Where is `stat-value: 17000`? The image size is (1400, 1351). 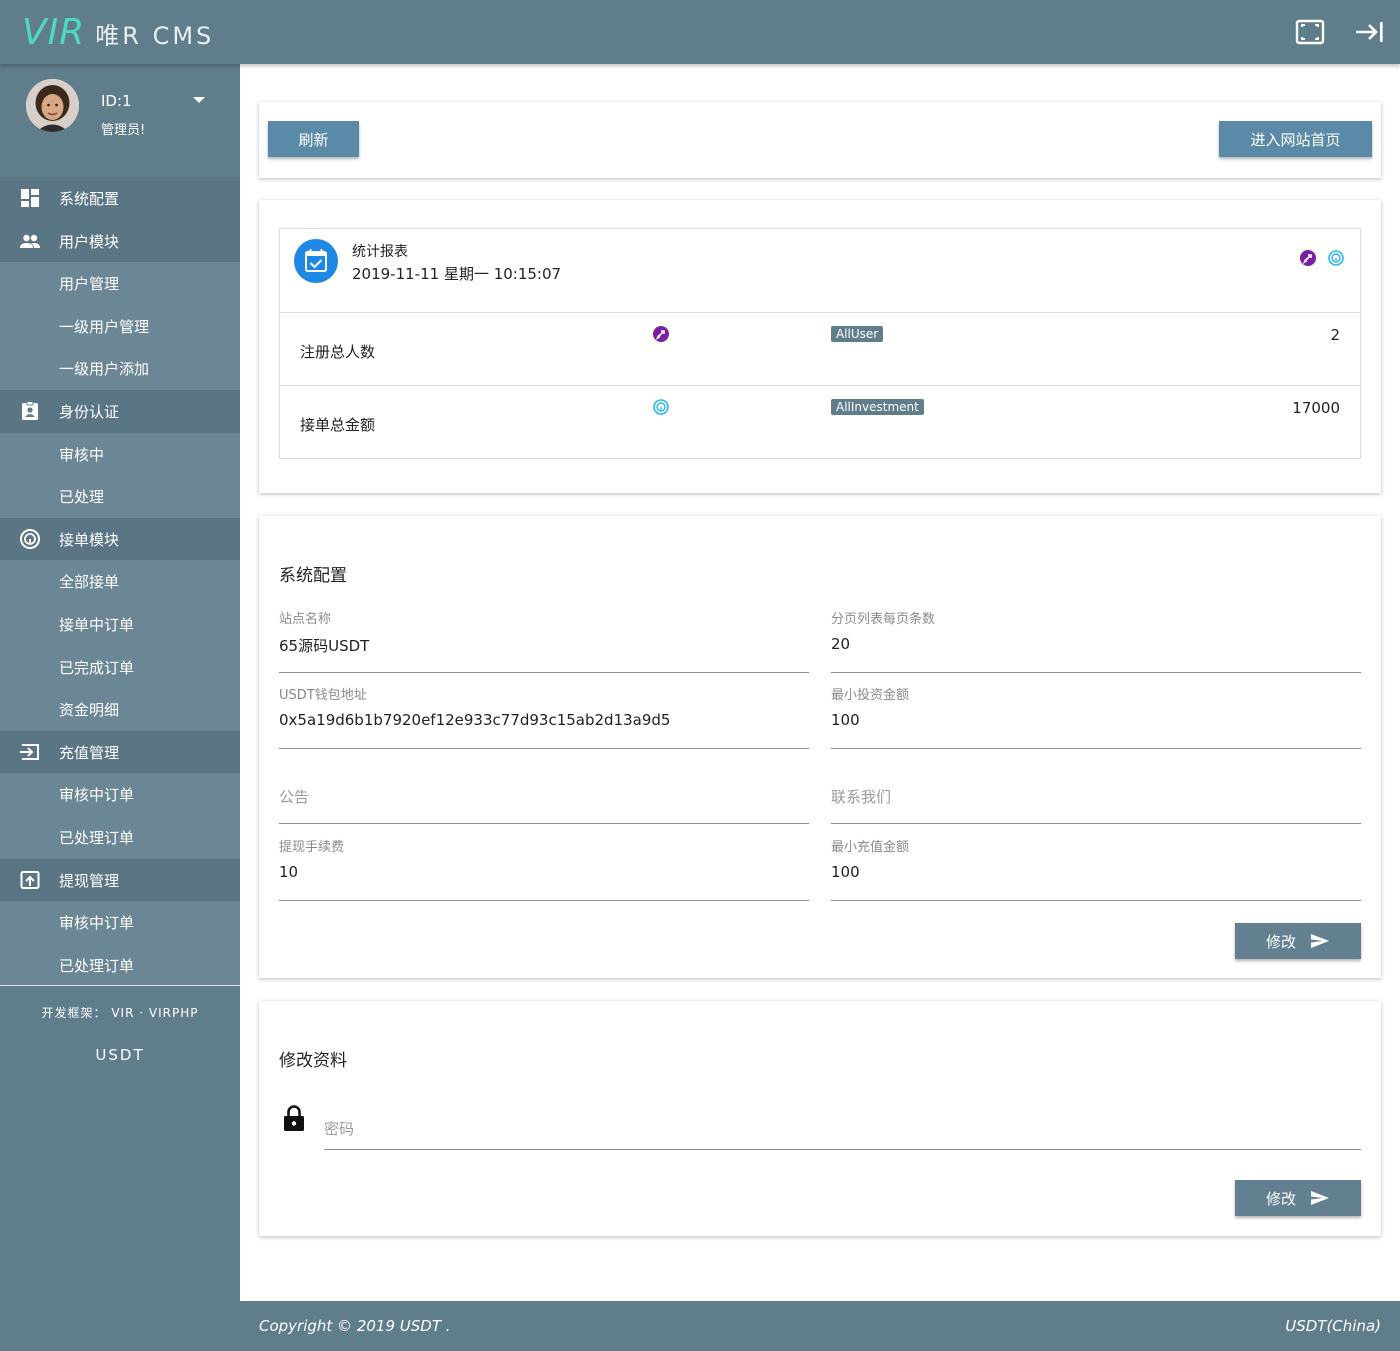
stat-value: 17000 is located at coordinates (1316, 408).